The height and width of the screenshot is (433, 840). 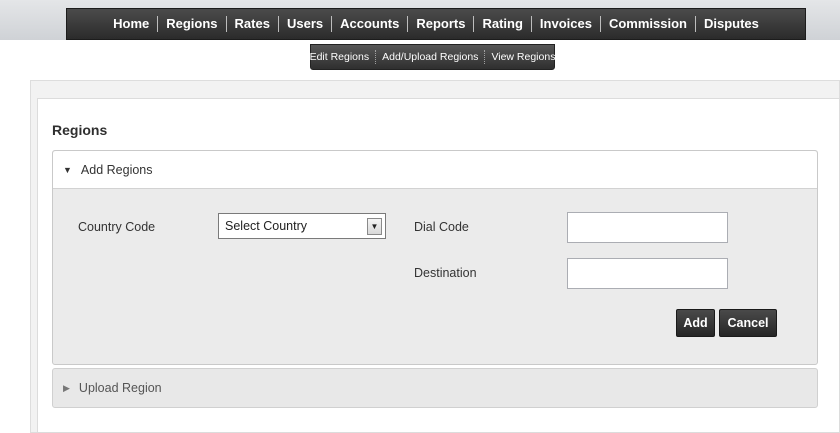 What do you see at coordinates (266, 226) in the screenshot?
I see `country-select-value: Select Country` at bounding box center [266, 226].